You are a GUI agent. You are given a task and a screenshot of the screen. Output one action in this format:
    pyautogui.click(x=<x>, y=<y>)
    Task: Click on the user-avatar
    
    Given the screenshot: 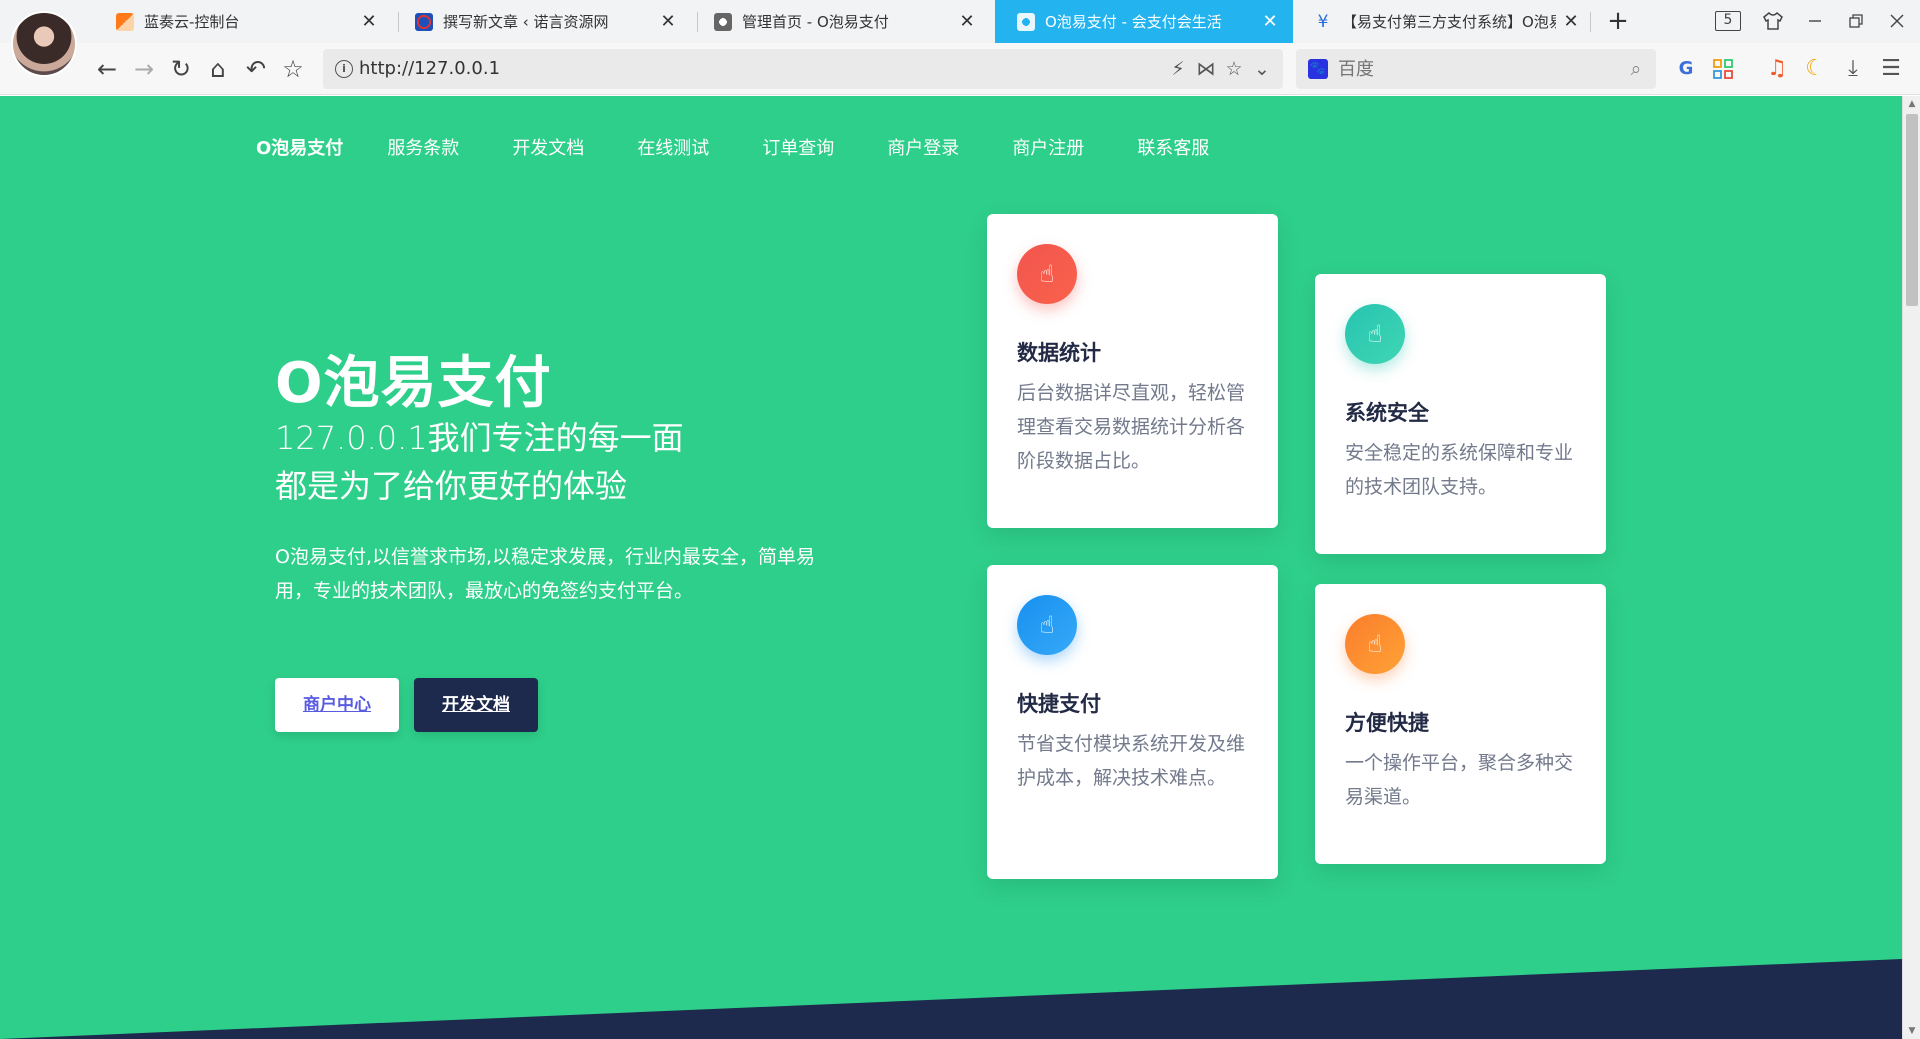 What is the action you would take?
    pyautogui.click(x=44, y=44)
    